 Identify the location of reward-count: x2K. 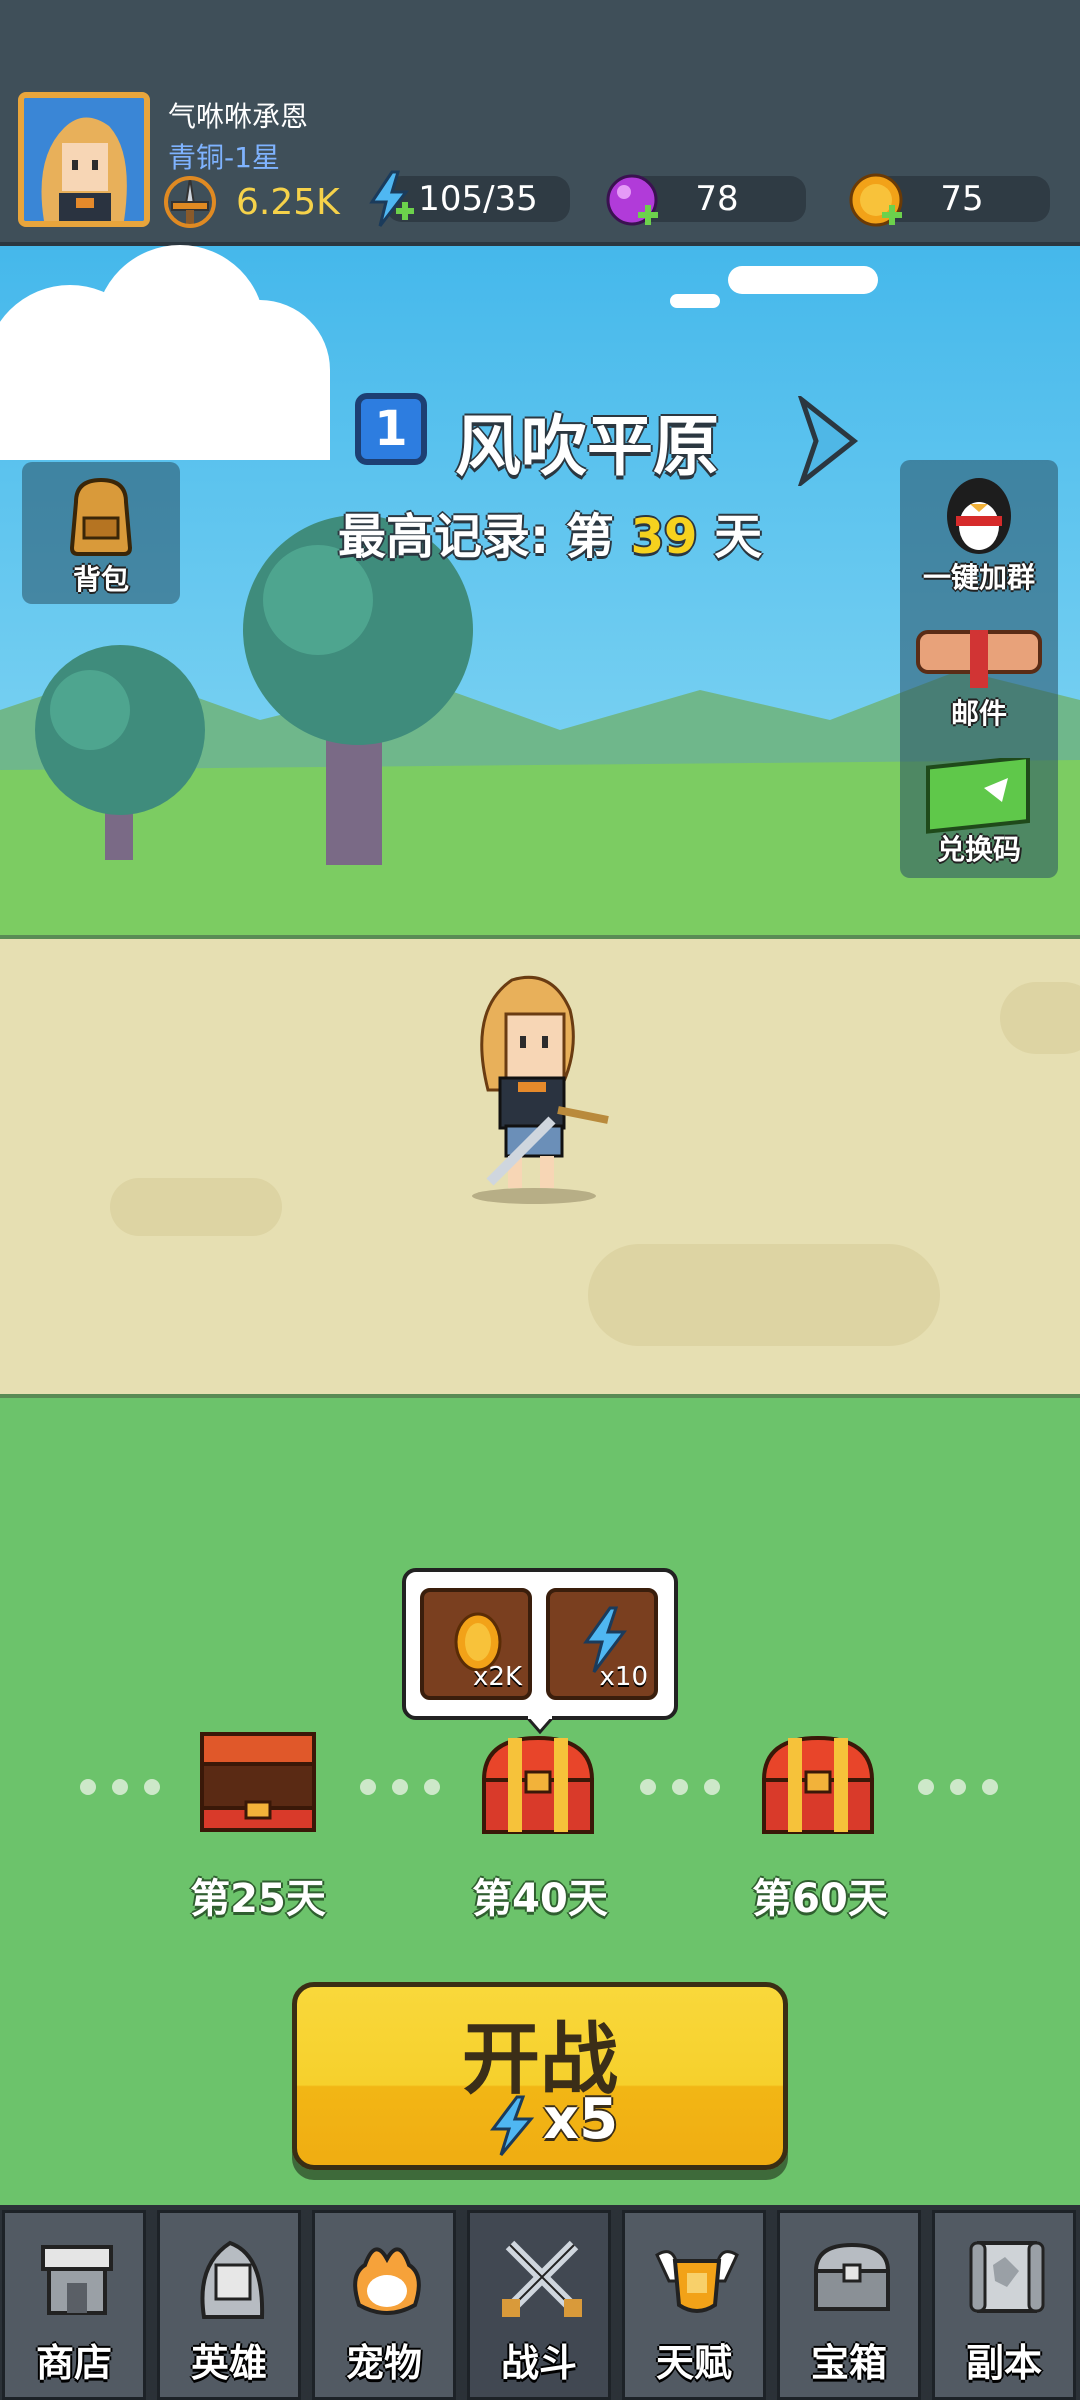
(497, 1677).